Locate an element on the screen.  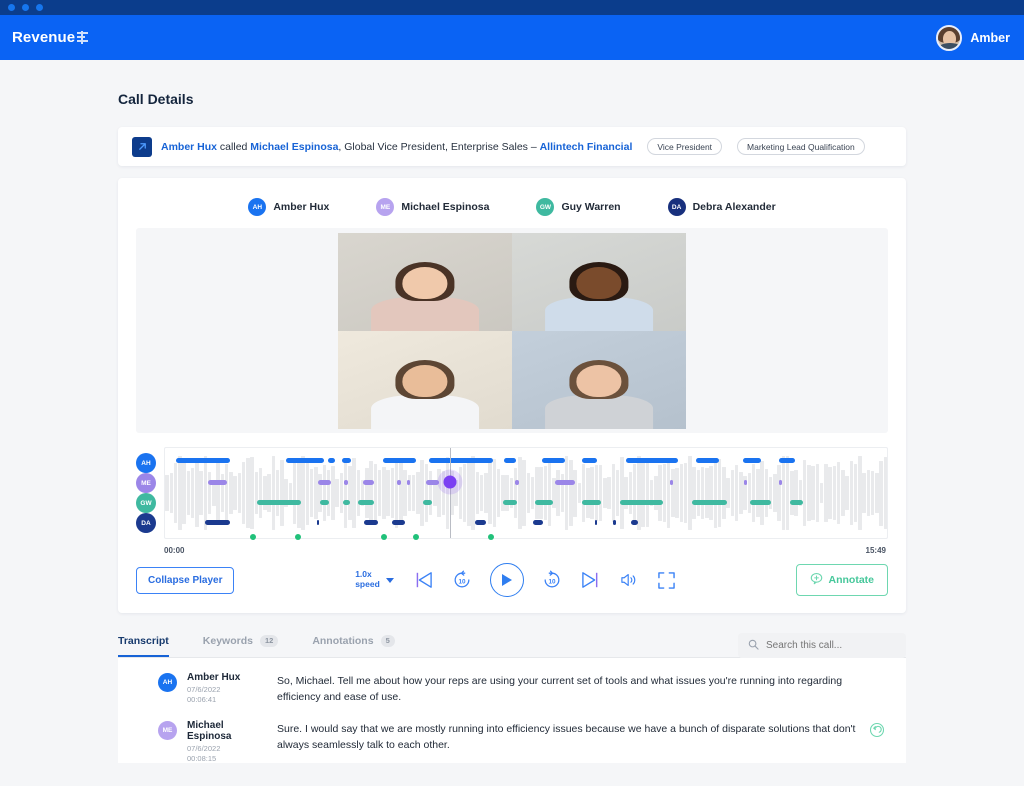
user-menu: Amber is located at coordinates (973, 37).